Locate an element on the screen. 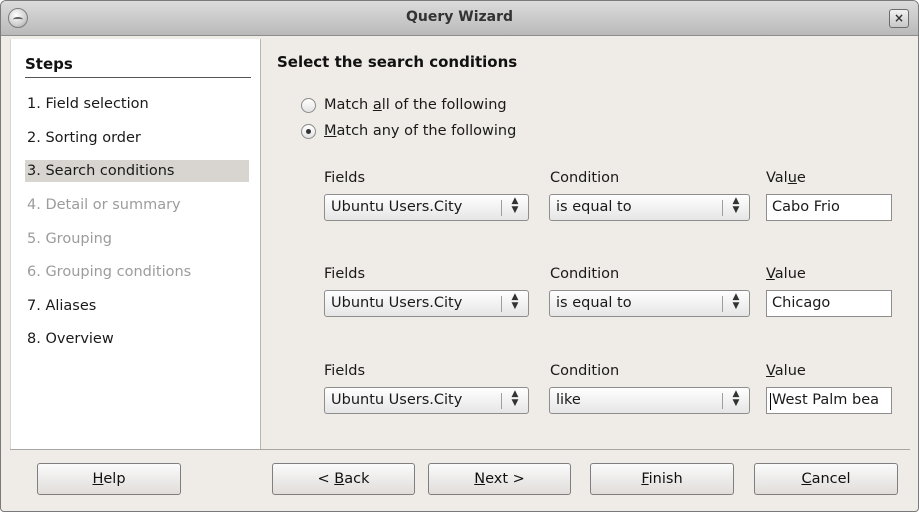 This screenshot has height=512, width=919. panel-divider is located at coordinates (260, 244).